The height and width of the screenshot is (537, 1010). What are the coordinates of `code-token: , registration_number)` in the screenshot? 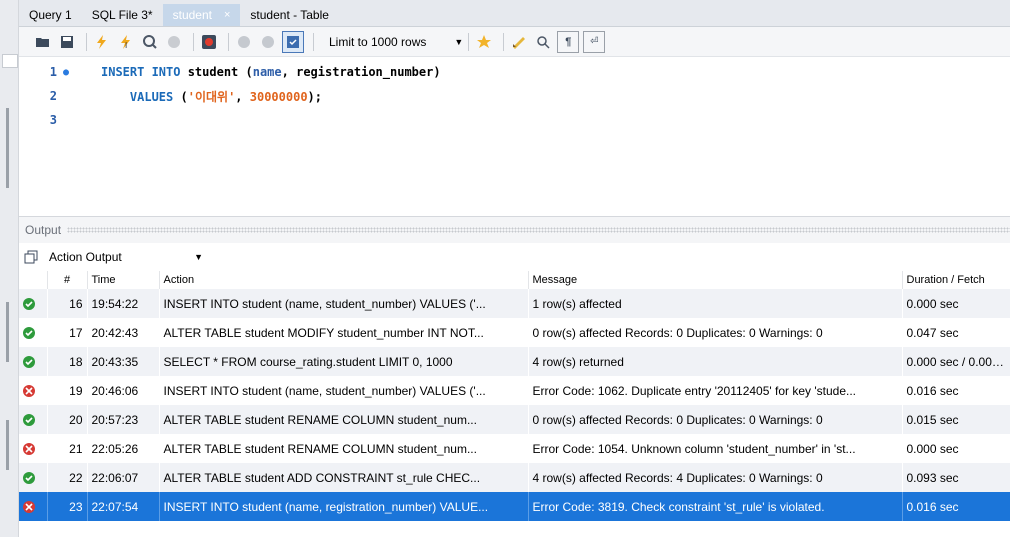 It's located at (361, 72).